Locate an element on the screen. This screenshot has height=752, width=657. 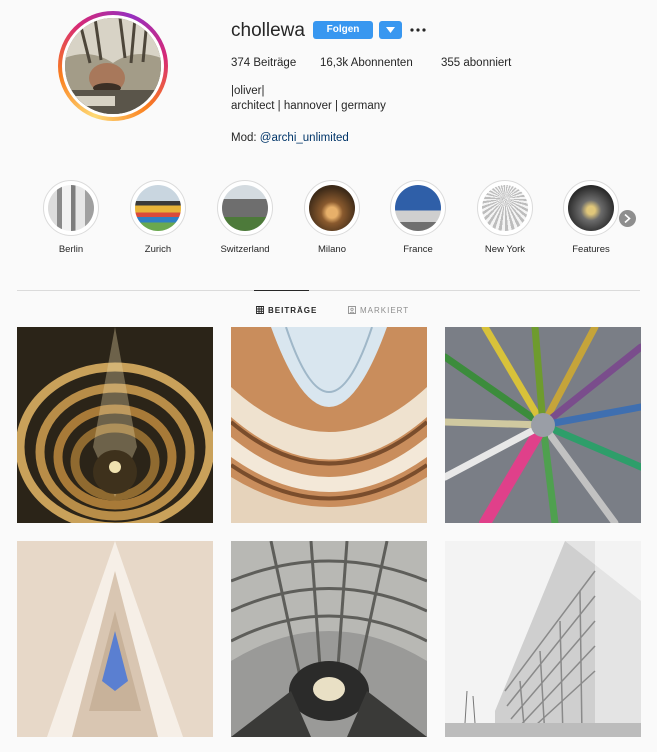
highlight-milano: Milano is located at coordinates (332, 217).